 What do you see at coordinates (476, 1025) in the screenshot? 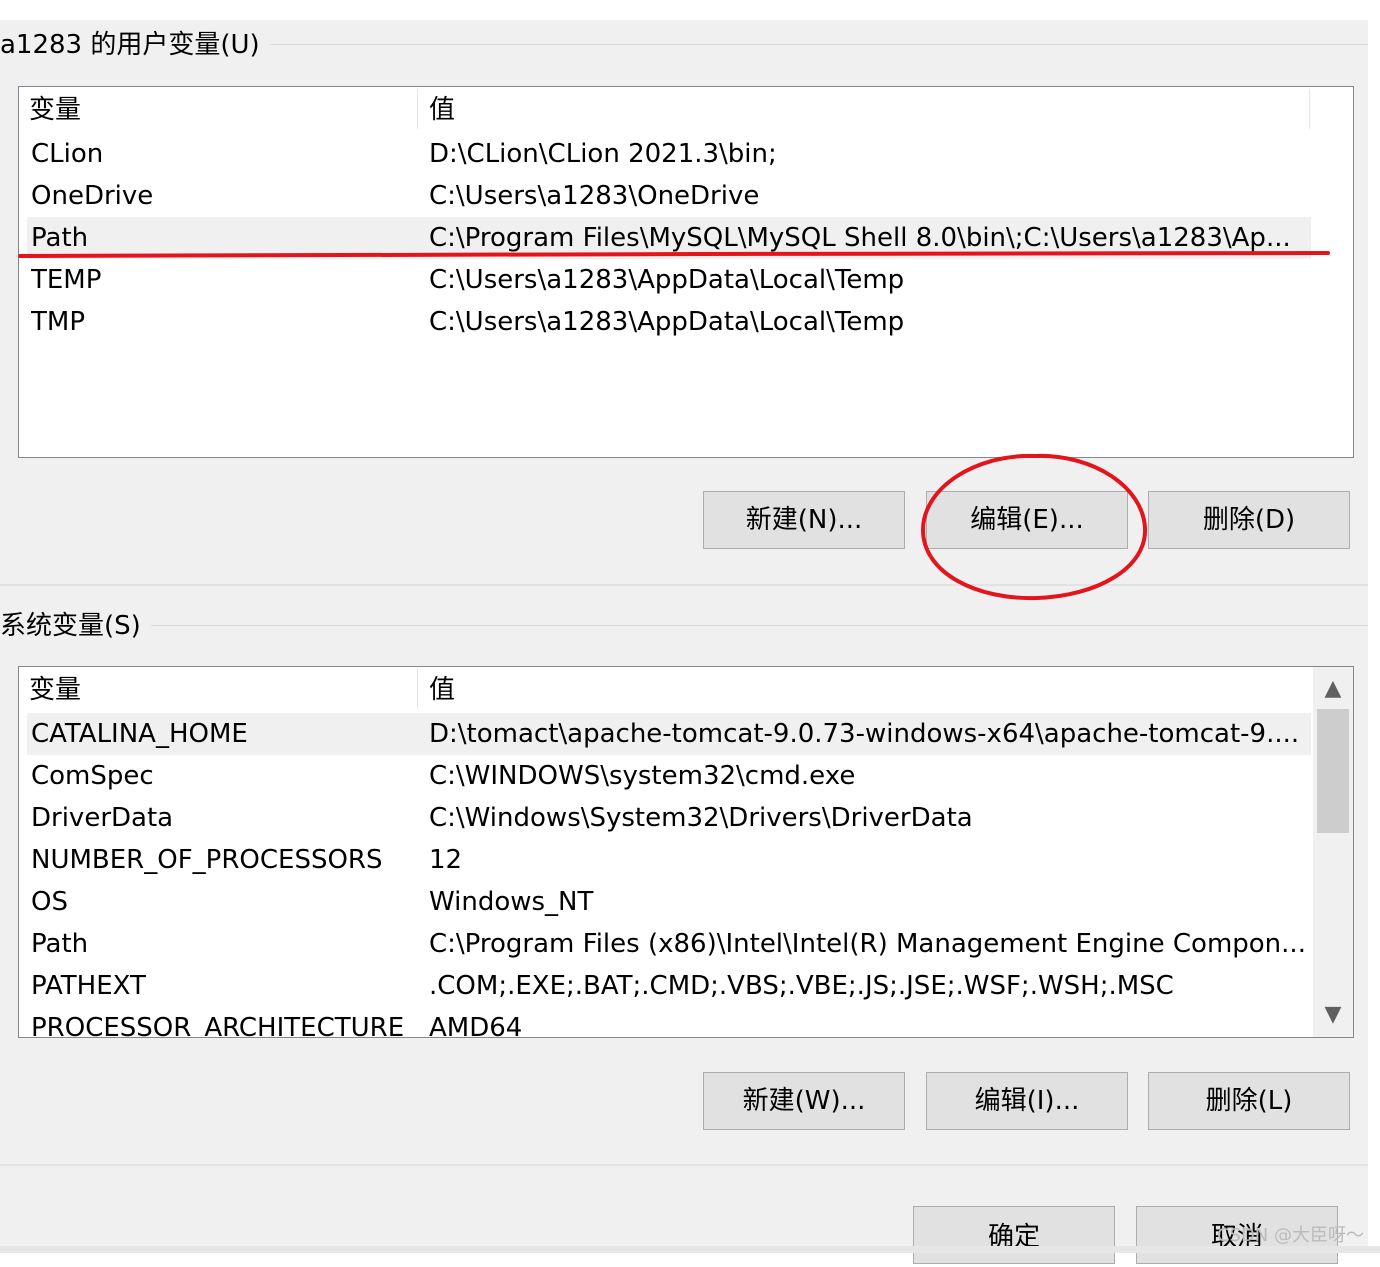
I see `var-value: AMD64` at bounding box center [476, 1025].